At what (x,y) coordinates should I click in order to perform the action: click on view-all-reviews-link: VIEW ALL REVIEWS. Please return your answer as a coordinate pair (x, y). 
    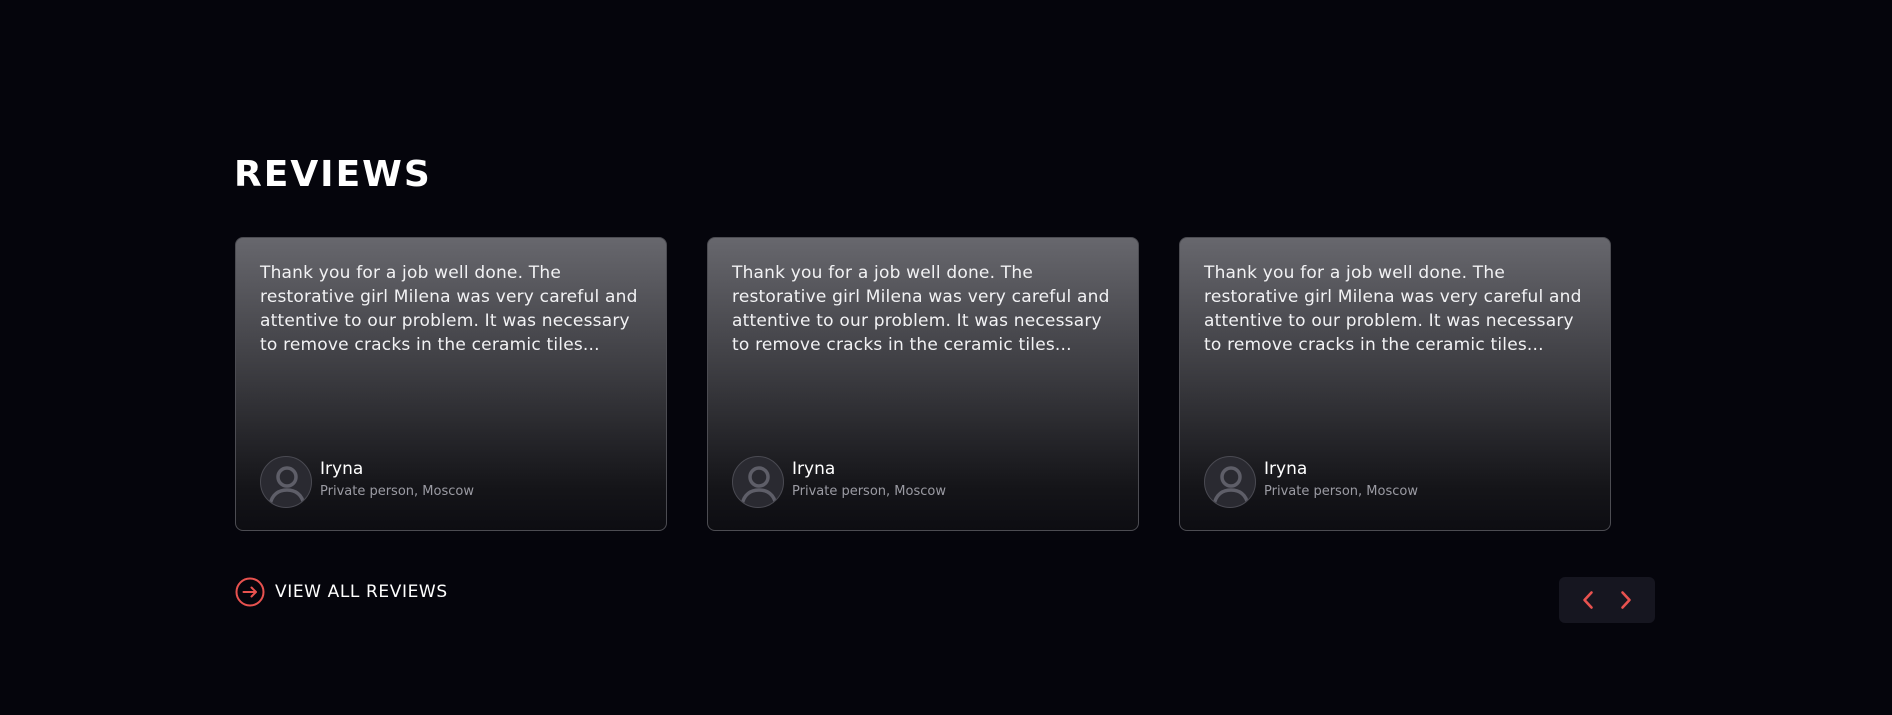
    Looking at the image, I should click on (341, 592).